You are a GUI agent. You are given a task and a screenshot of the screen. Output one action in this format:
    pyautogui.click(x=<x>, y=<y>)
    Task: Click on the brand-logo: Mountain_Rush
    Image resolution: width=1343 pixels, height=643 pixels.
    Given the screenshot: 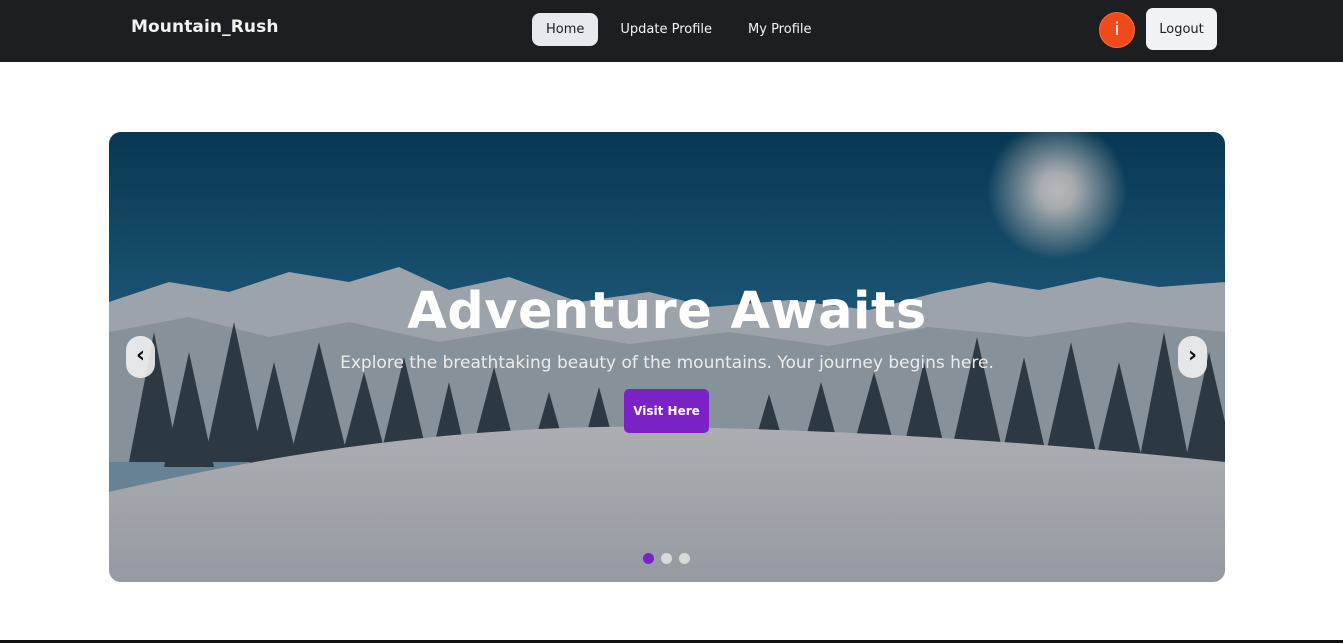 What is the action you would take?
    pyautogui.click(x=205, y=27)
    